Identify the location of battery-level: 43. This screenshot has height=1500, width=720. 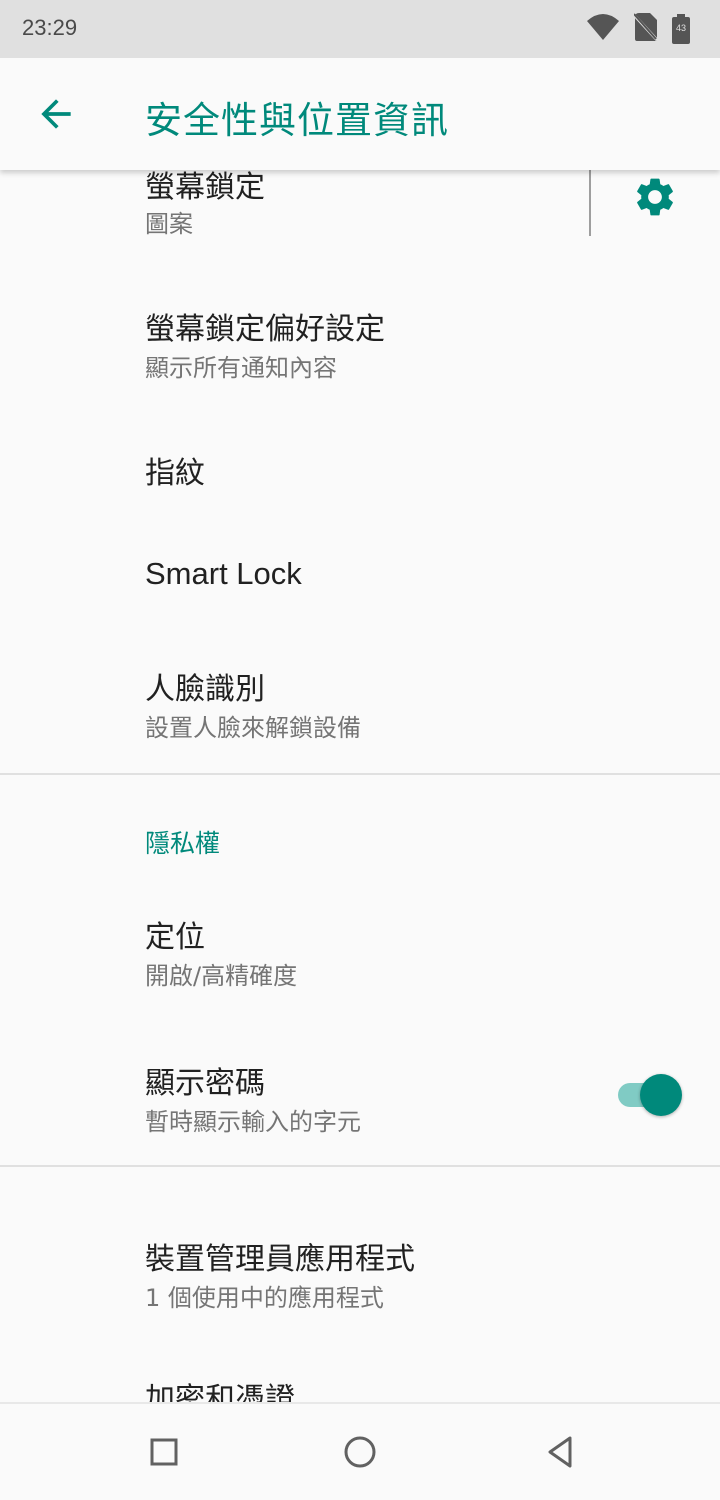
(680, 28).